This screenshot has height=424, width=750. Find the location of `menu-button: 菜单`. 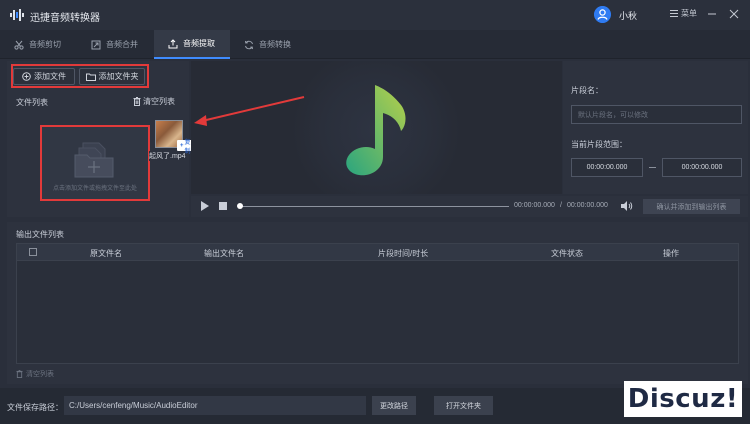

menu-button: 菜单 is located at coordinates (683, 13).